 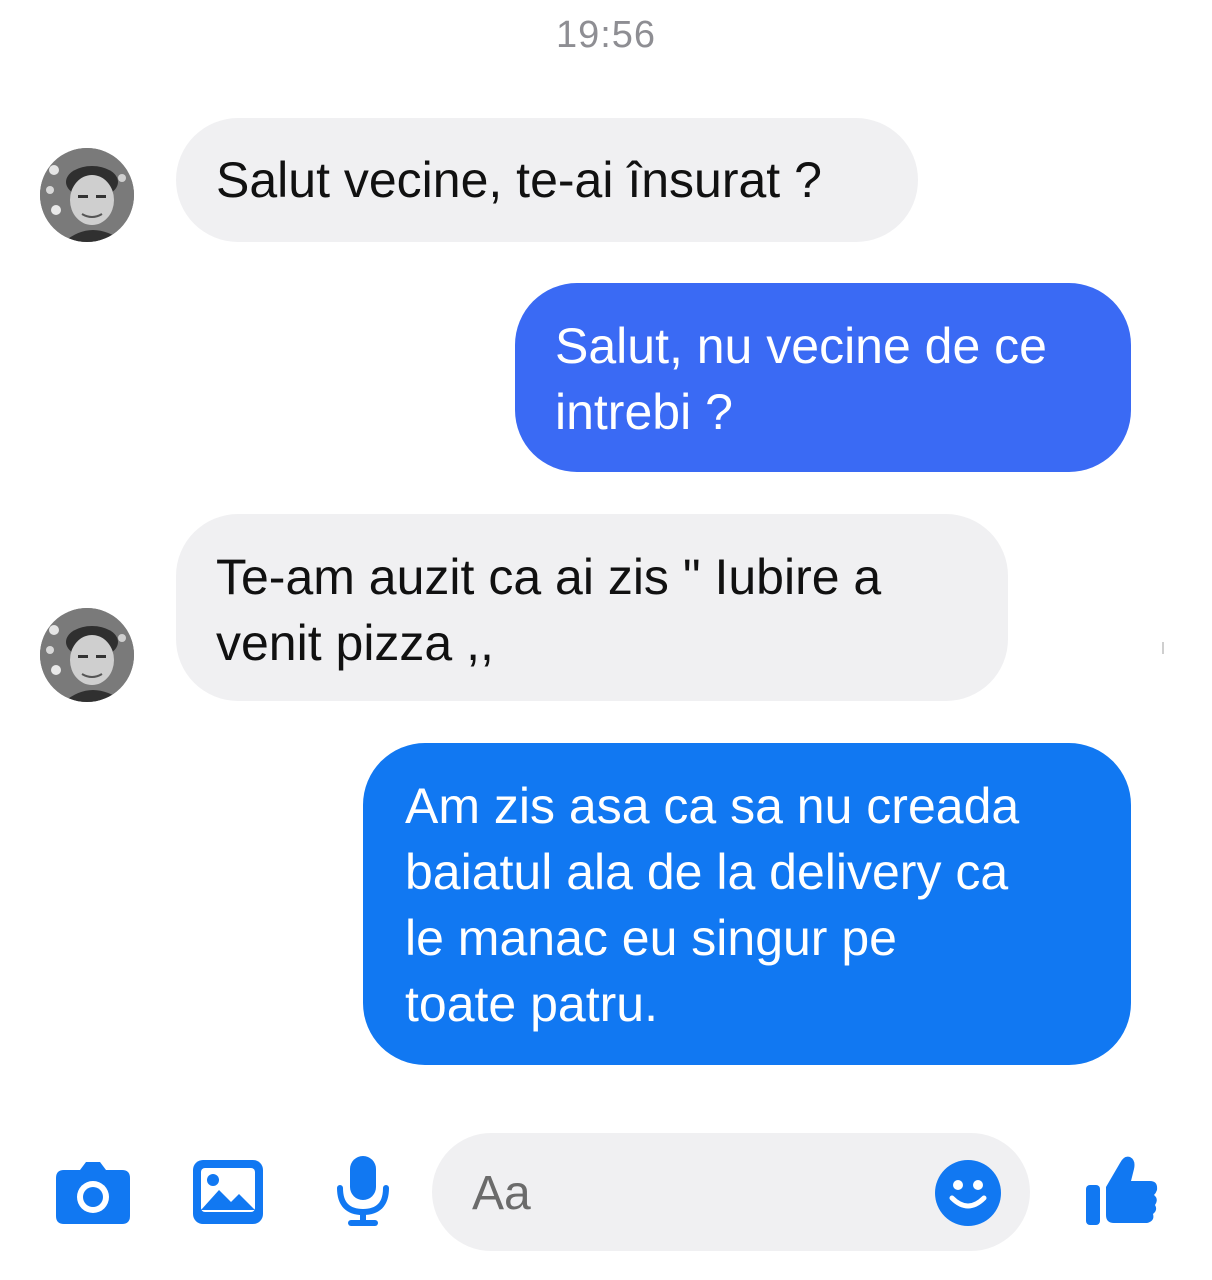 I want to click on message-input: Aa, so click(x=731, y=1192).